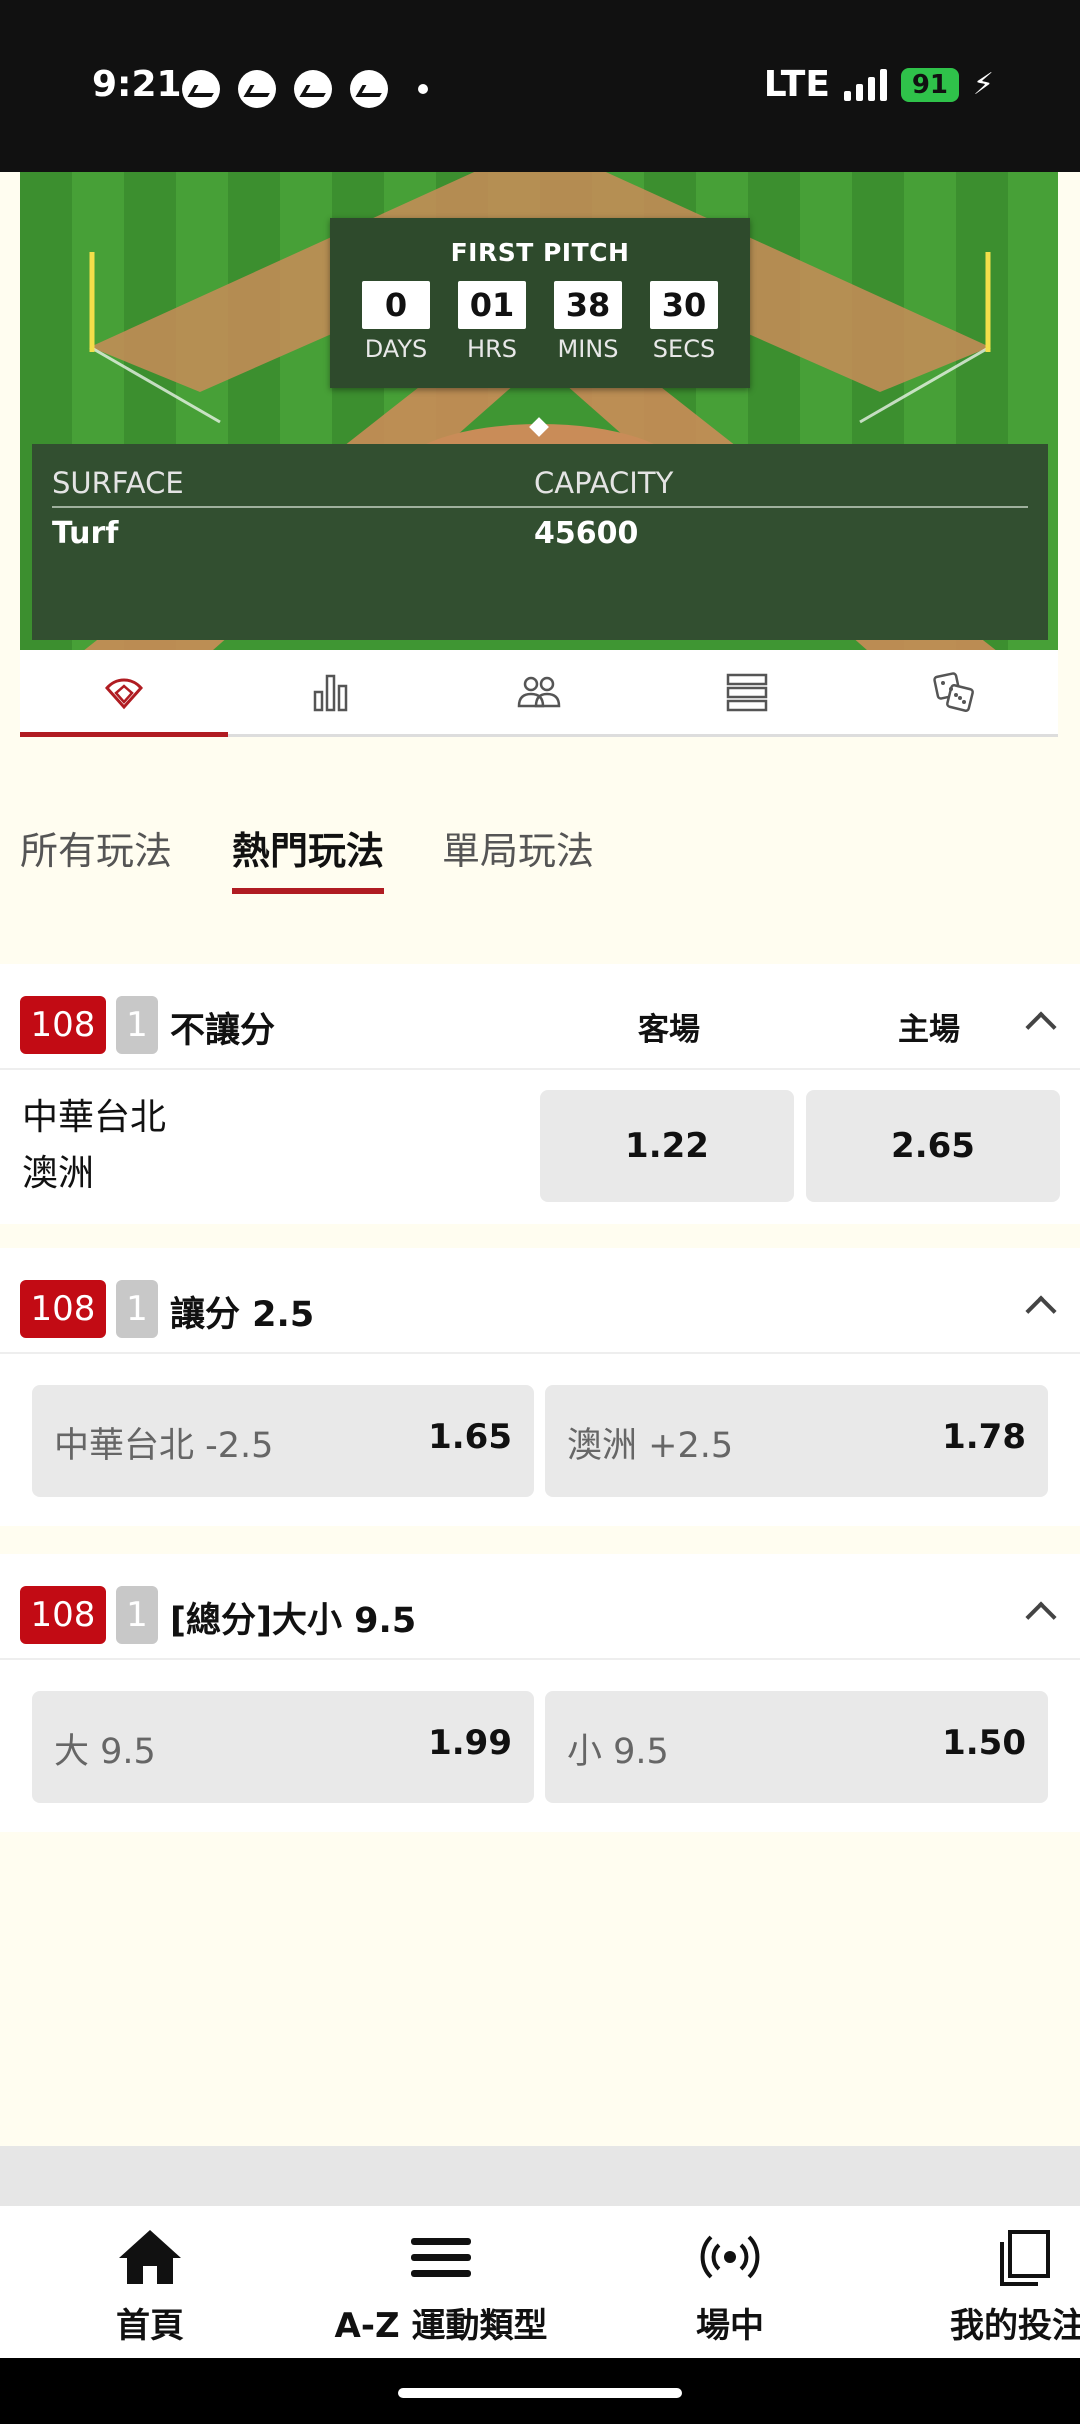  What do you see at coordinates (58, 1173) in the screenshot?
I see `team-home: 澳洲` at bounding box center [58, 1173].